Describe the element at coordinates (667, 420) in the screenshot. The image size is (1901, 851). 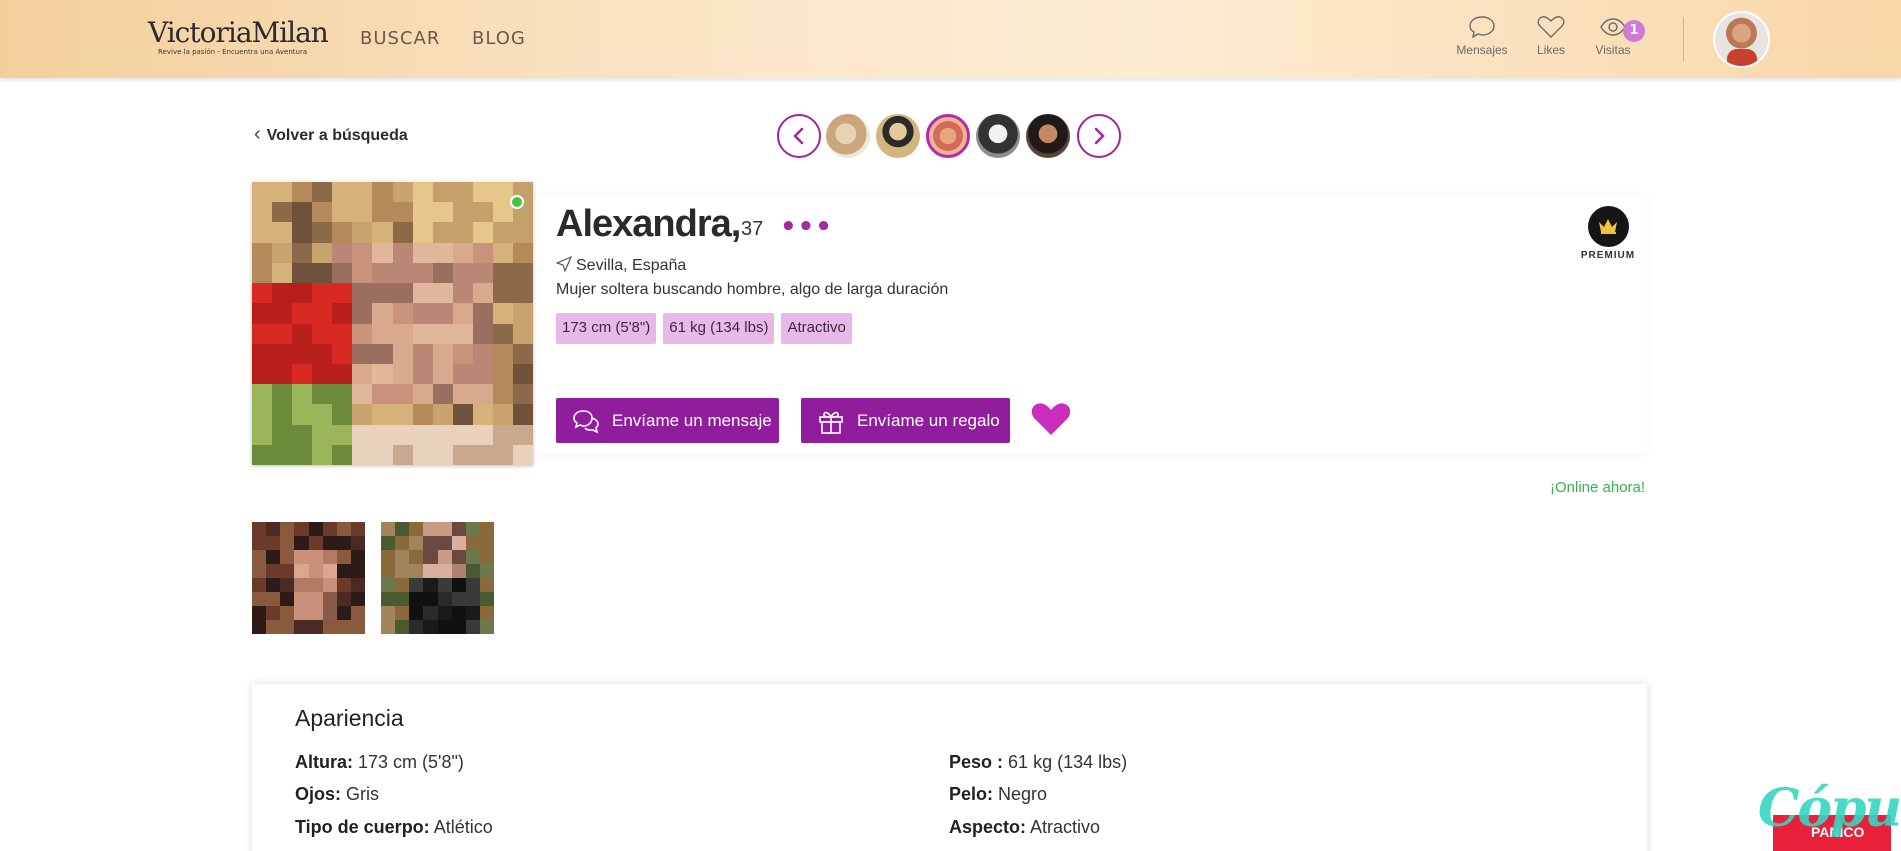
I see `send-message-button: Envíame un mensaje` at that location.